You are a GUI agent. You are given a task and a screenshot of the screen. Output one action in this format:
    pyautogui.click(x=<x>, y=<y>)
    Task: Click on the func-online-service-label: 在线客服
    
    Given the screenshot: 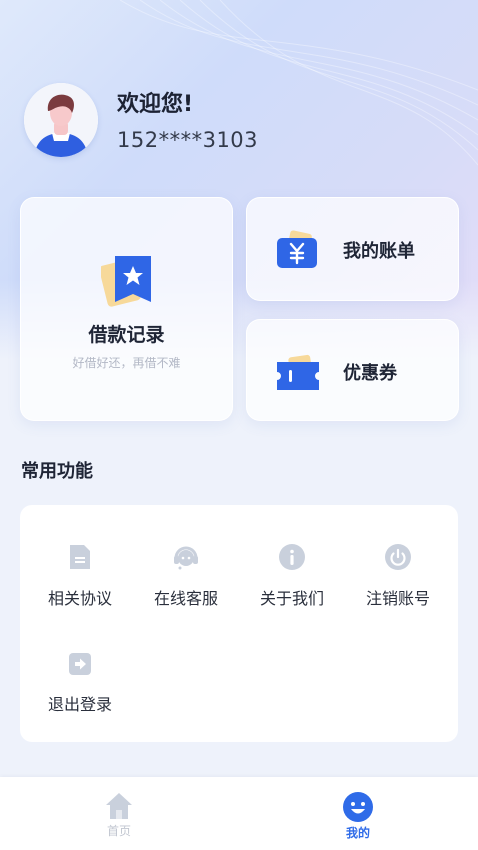 What is the action you would take?
    pyautogui.click(x=185, y=598)
    